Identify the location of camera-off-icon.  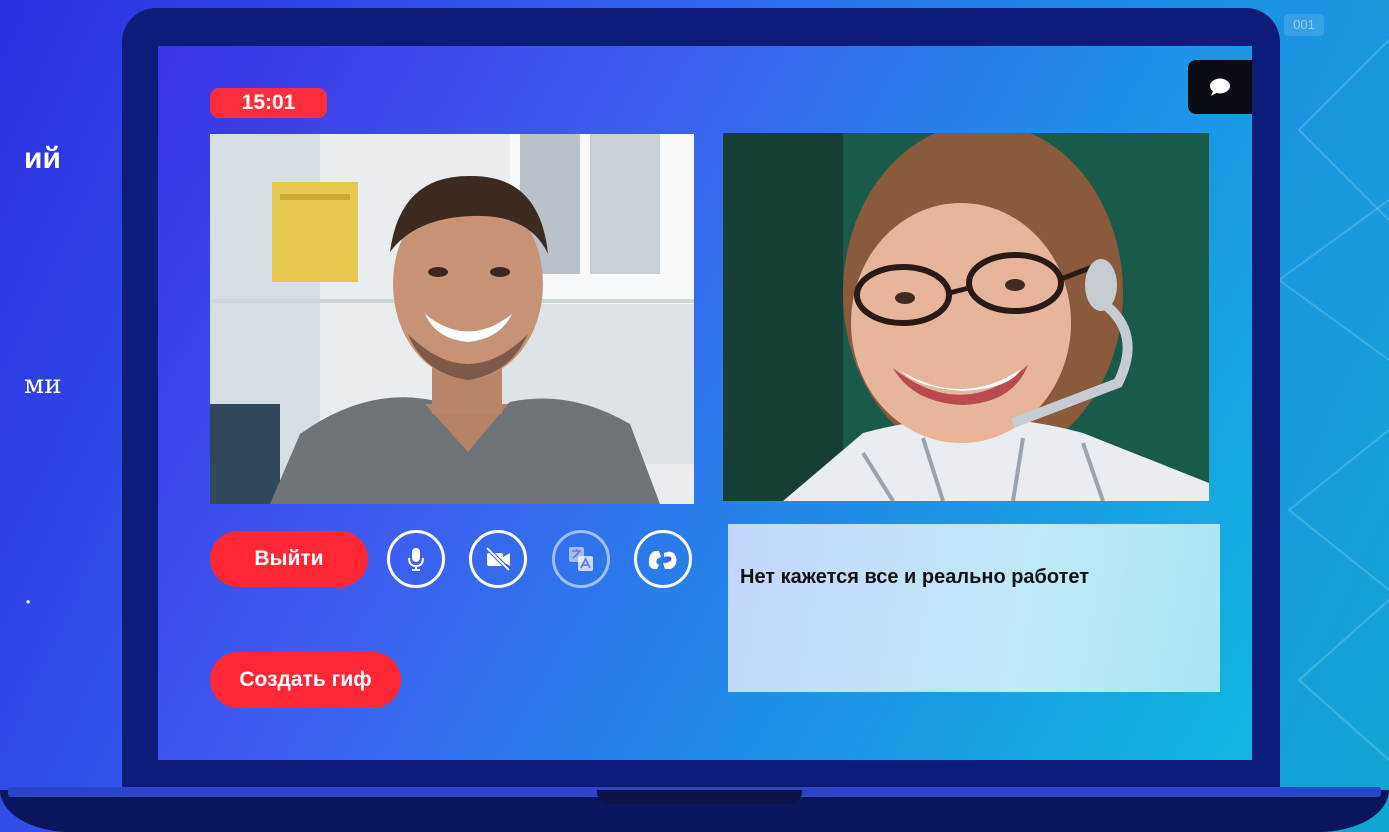
(498, 559).